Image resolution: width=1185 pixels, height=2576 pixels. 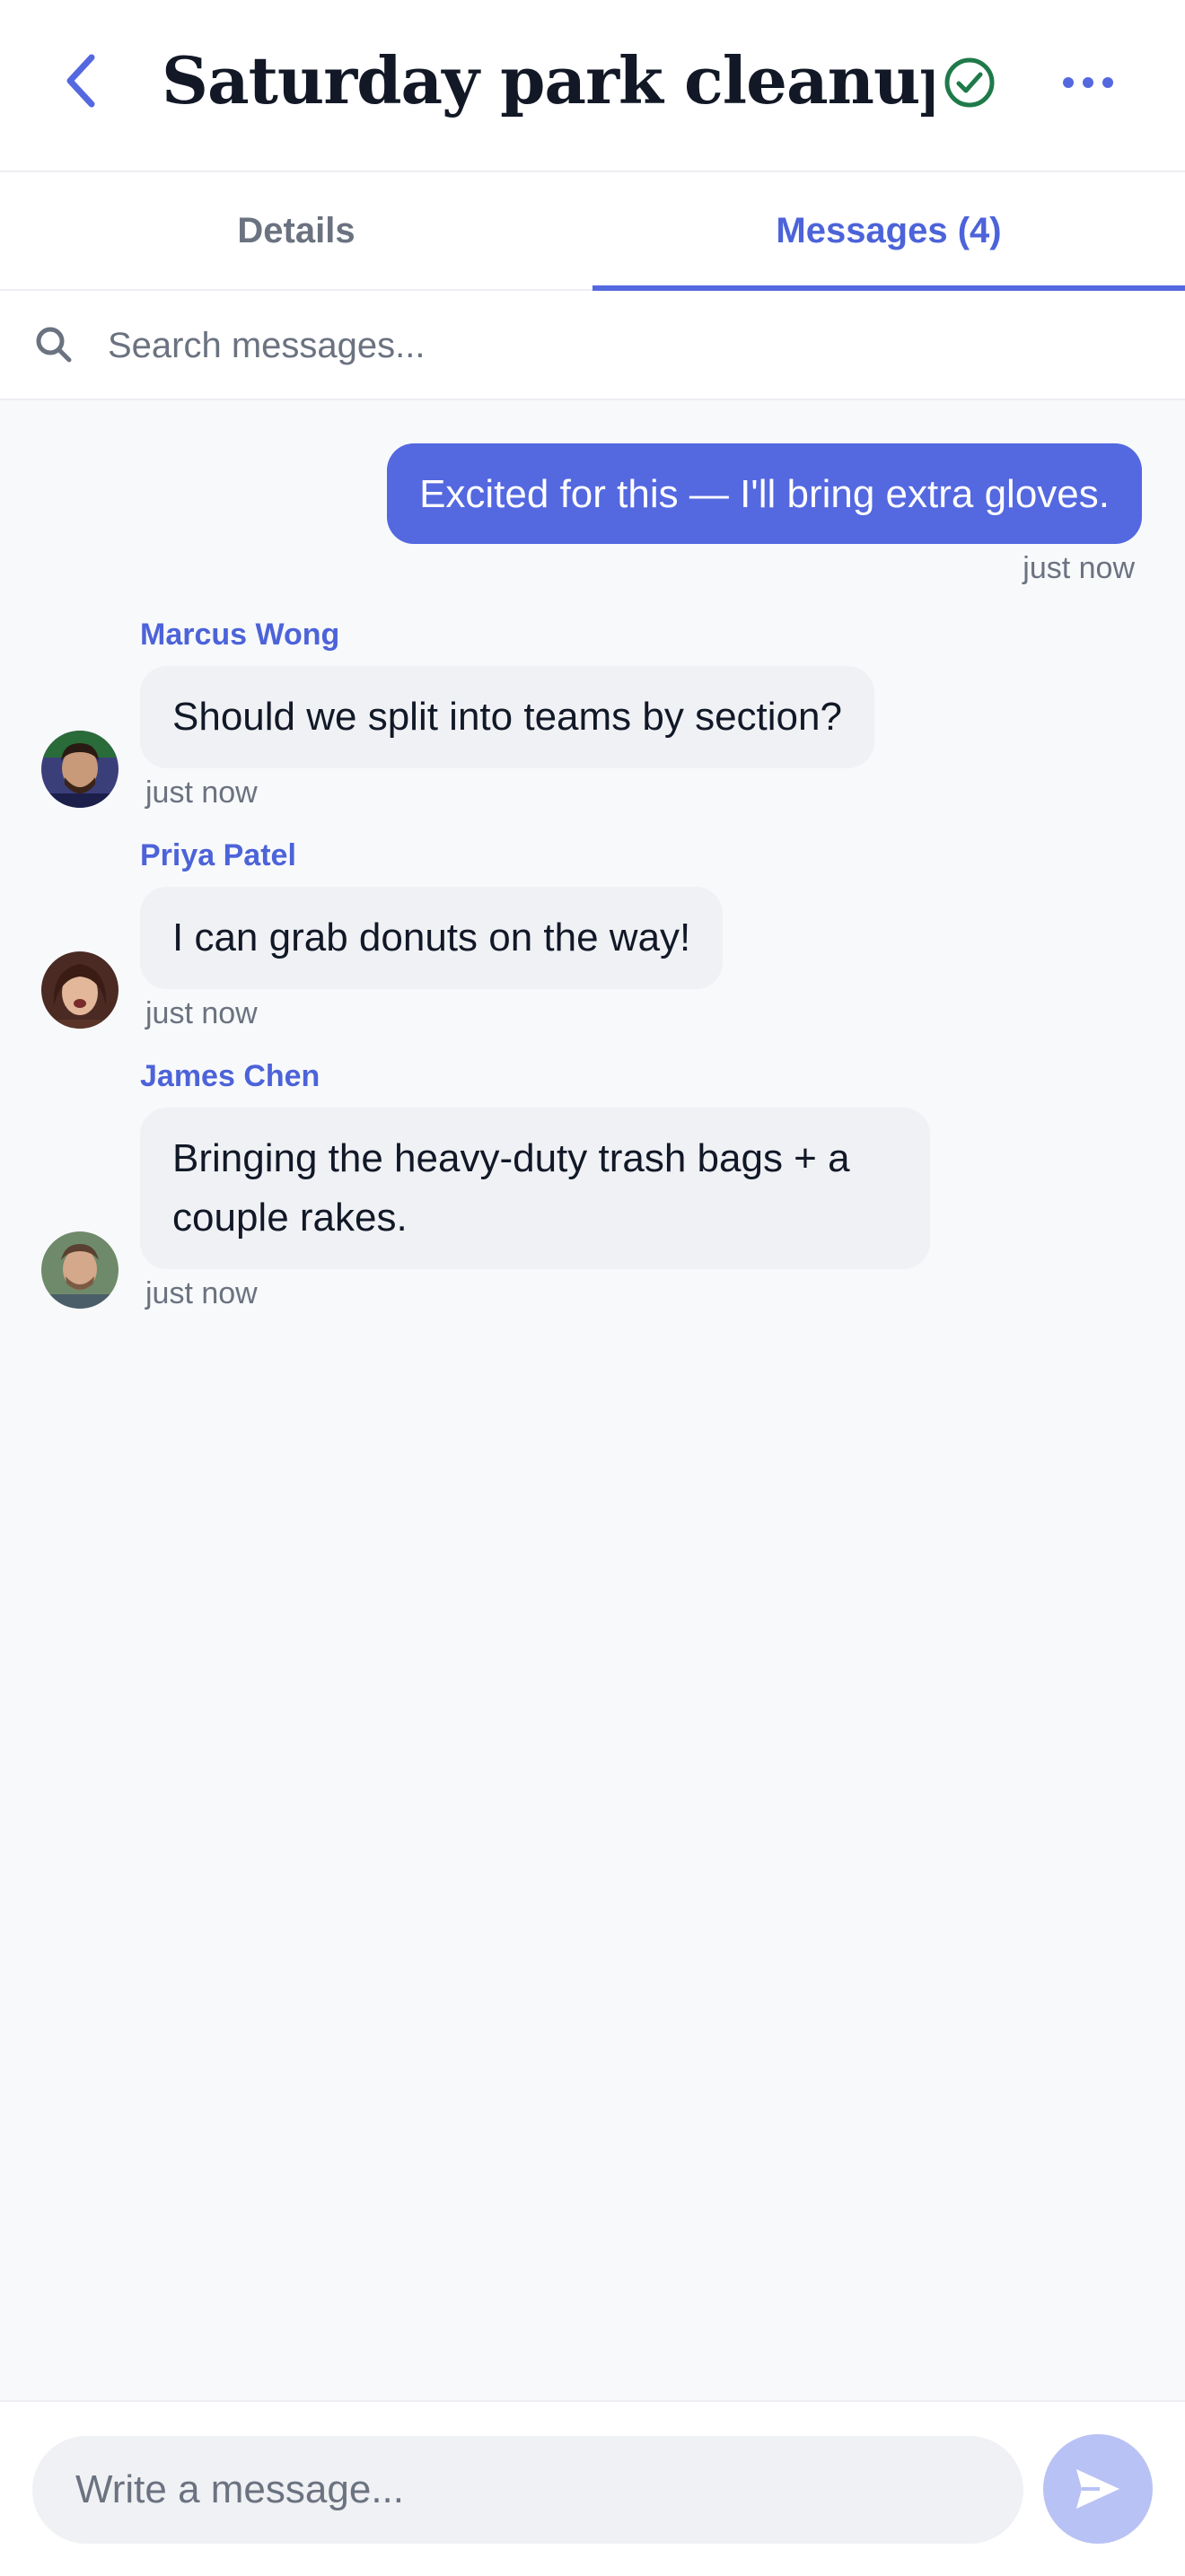 What do you see at coordinates (548, 80) in the screenshot?
I see `page-title: Saturday park cleanup` at bounding box center [548, 80].